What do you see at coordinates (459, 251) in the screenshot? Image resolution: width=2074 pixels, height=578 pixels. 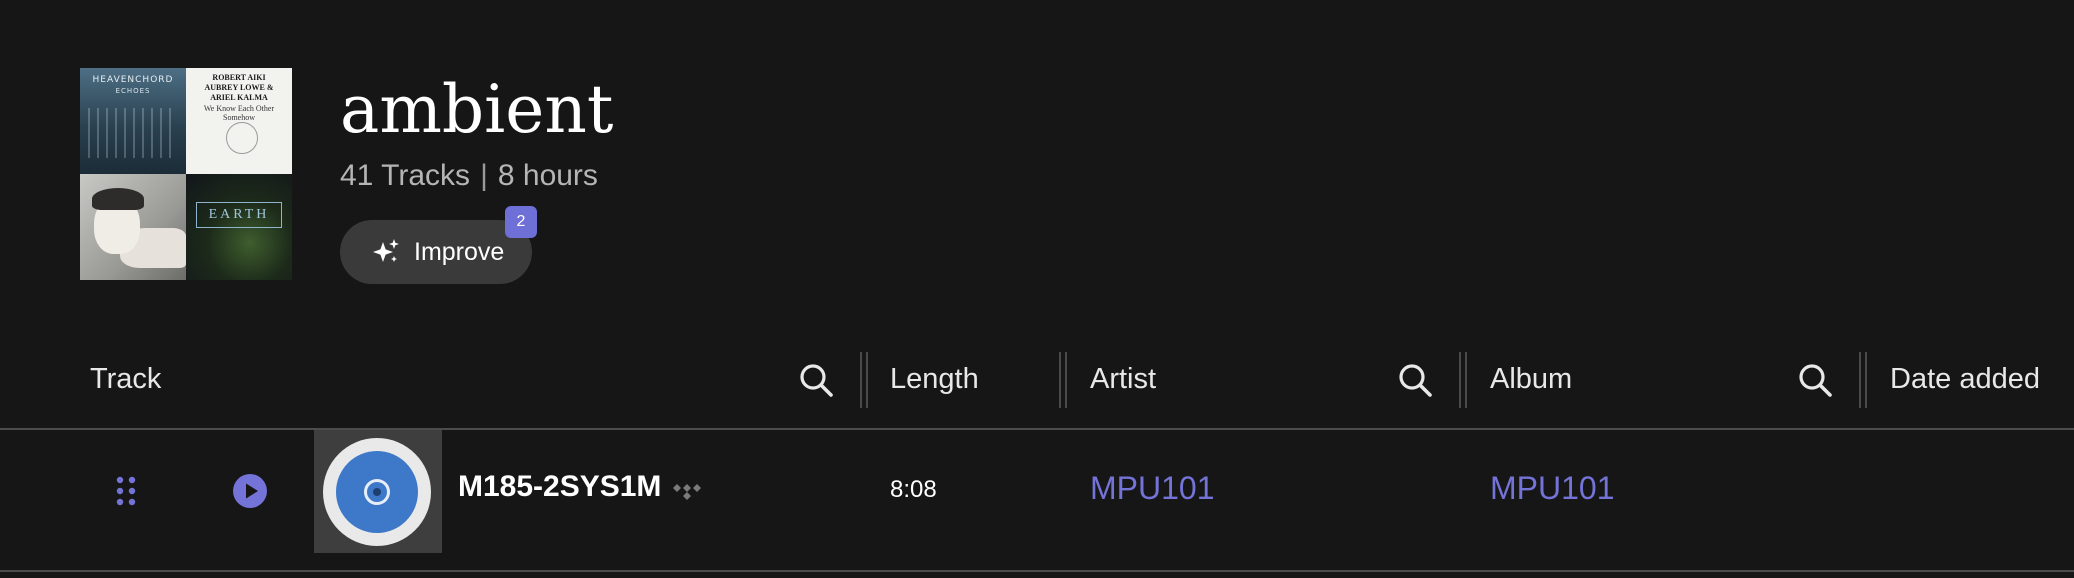 I see `improve-label: Improve` at bounding box center [459, 251].